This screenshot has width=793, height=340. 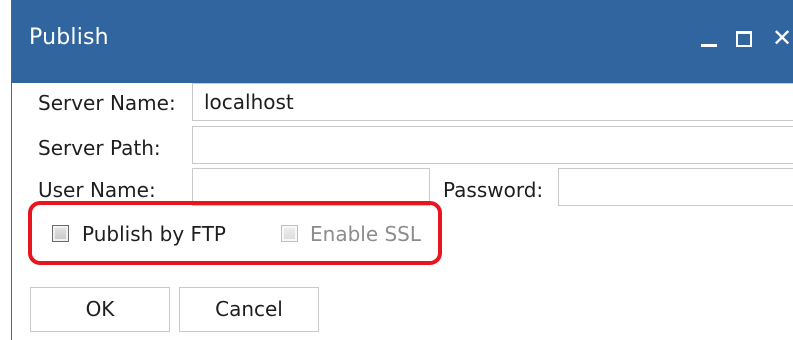 I want to click on password-label: Password:, so click(x=493, y=190).